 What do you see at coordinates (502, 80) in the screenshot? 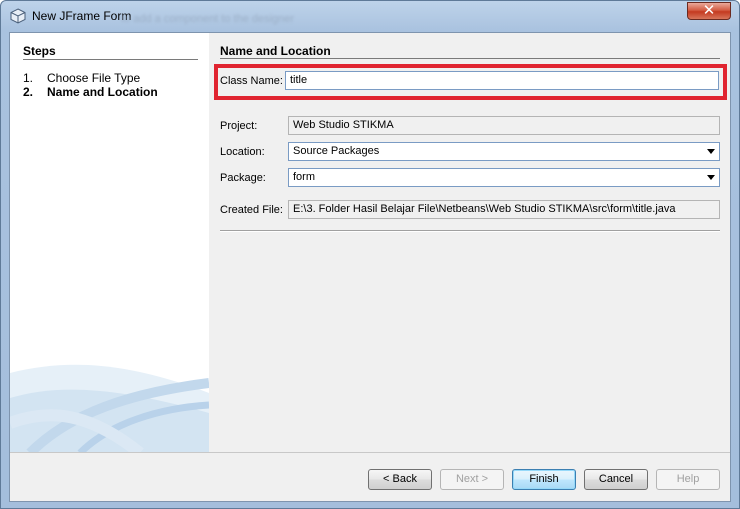
I see `class-name-input: title` at bounding box center [502, 80].